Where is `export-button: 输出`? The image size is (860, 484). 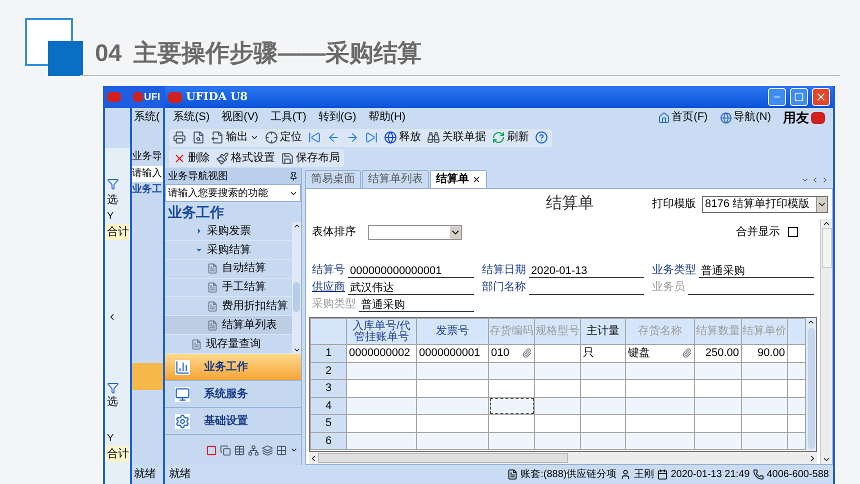
export-button: 输出 is located at coordinates (235, 137).